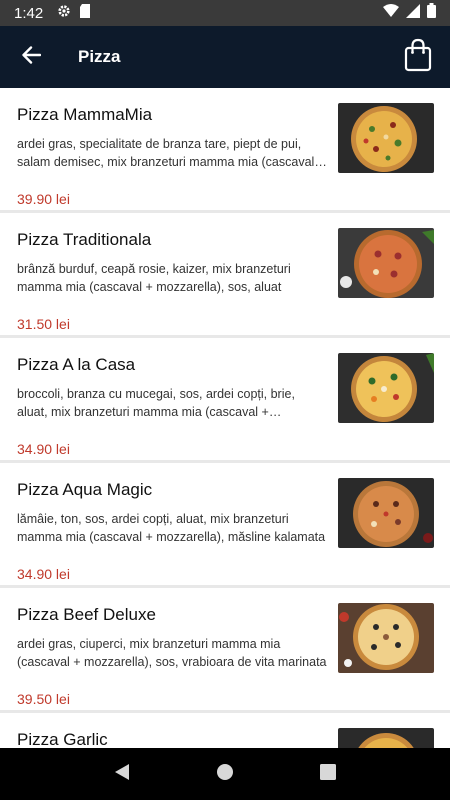 The width and height of the screenshot is (450, 800). Describe the element at coordinates (431, 13) in the screenshot. I see `battery-icon` at that location.